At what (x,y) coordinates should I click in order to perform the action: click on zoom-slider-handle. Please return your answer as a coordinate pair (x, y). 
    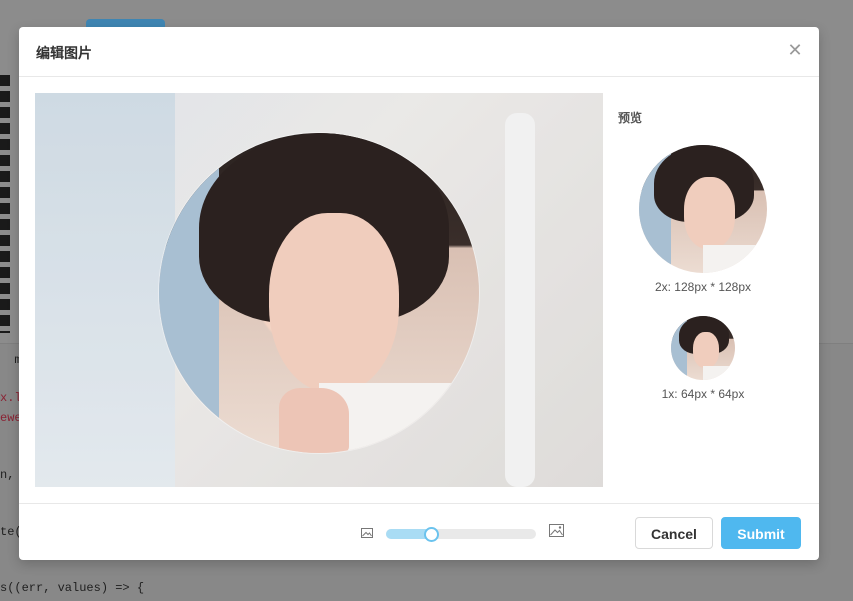
    Looking at the image, I should click on (431, 534).